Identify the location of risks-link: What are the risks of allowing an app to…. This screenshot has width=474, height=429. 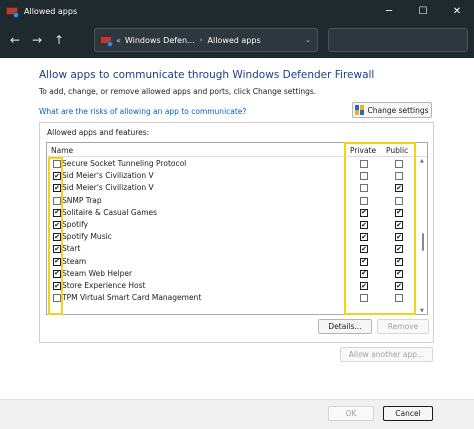
(142, 111).